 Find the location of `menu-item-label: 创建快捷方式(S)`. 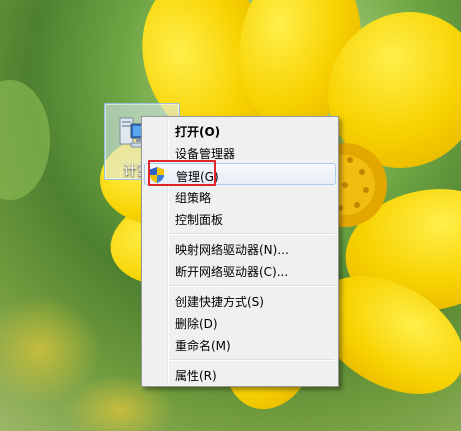

menu-item-label: 创建快捷方式(S) is located at coordinates (219, 302).